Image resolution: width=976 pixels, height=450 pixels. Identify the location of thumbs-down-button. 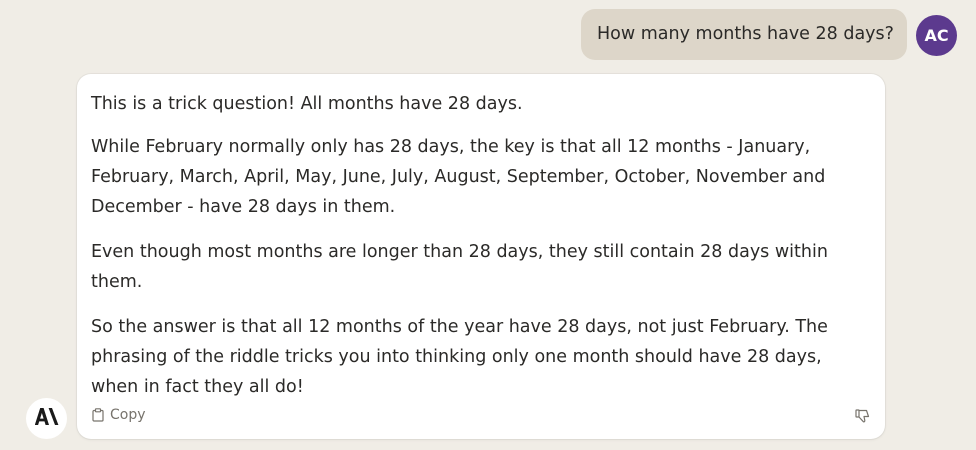
(862, 416).